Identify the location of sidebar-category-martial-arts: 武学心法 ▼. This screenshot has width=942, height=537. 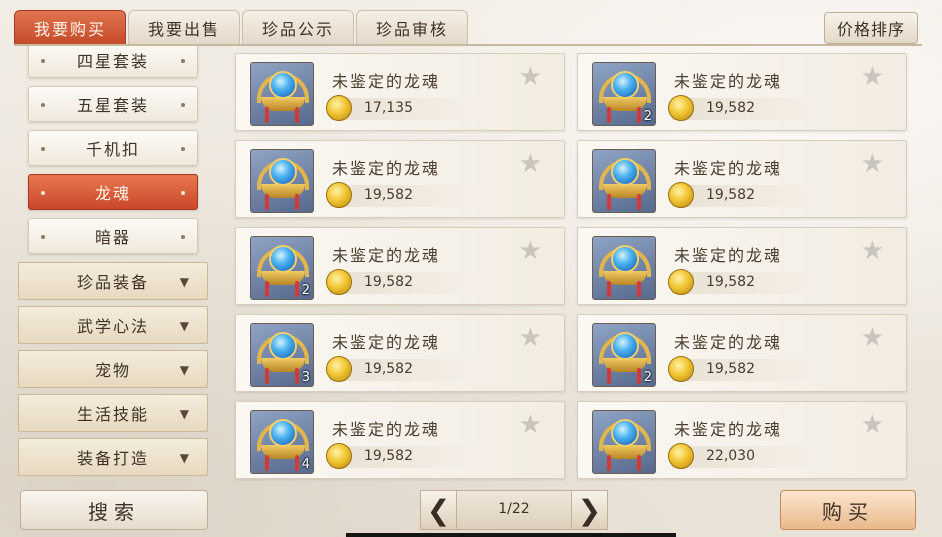
(113, 325).